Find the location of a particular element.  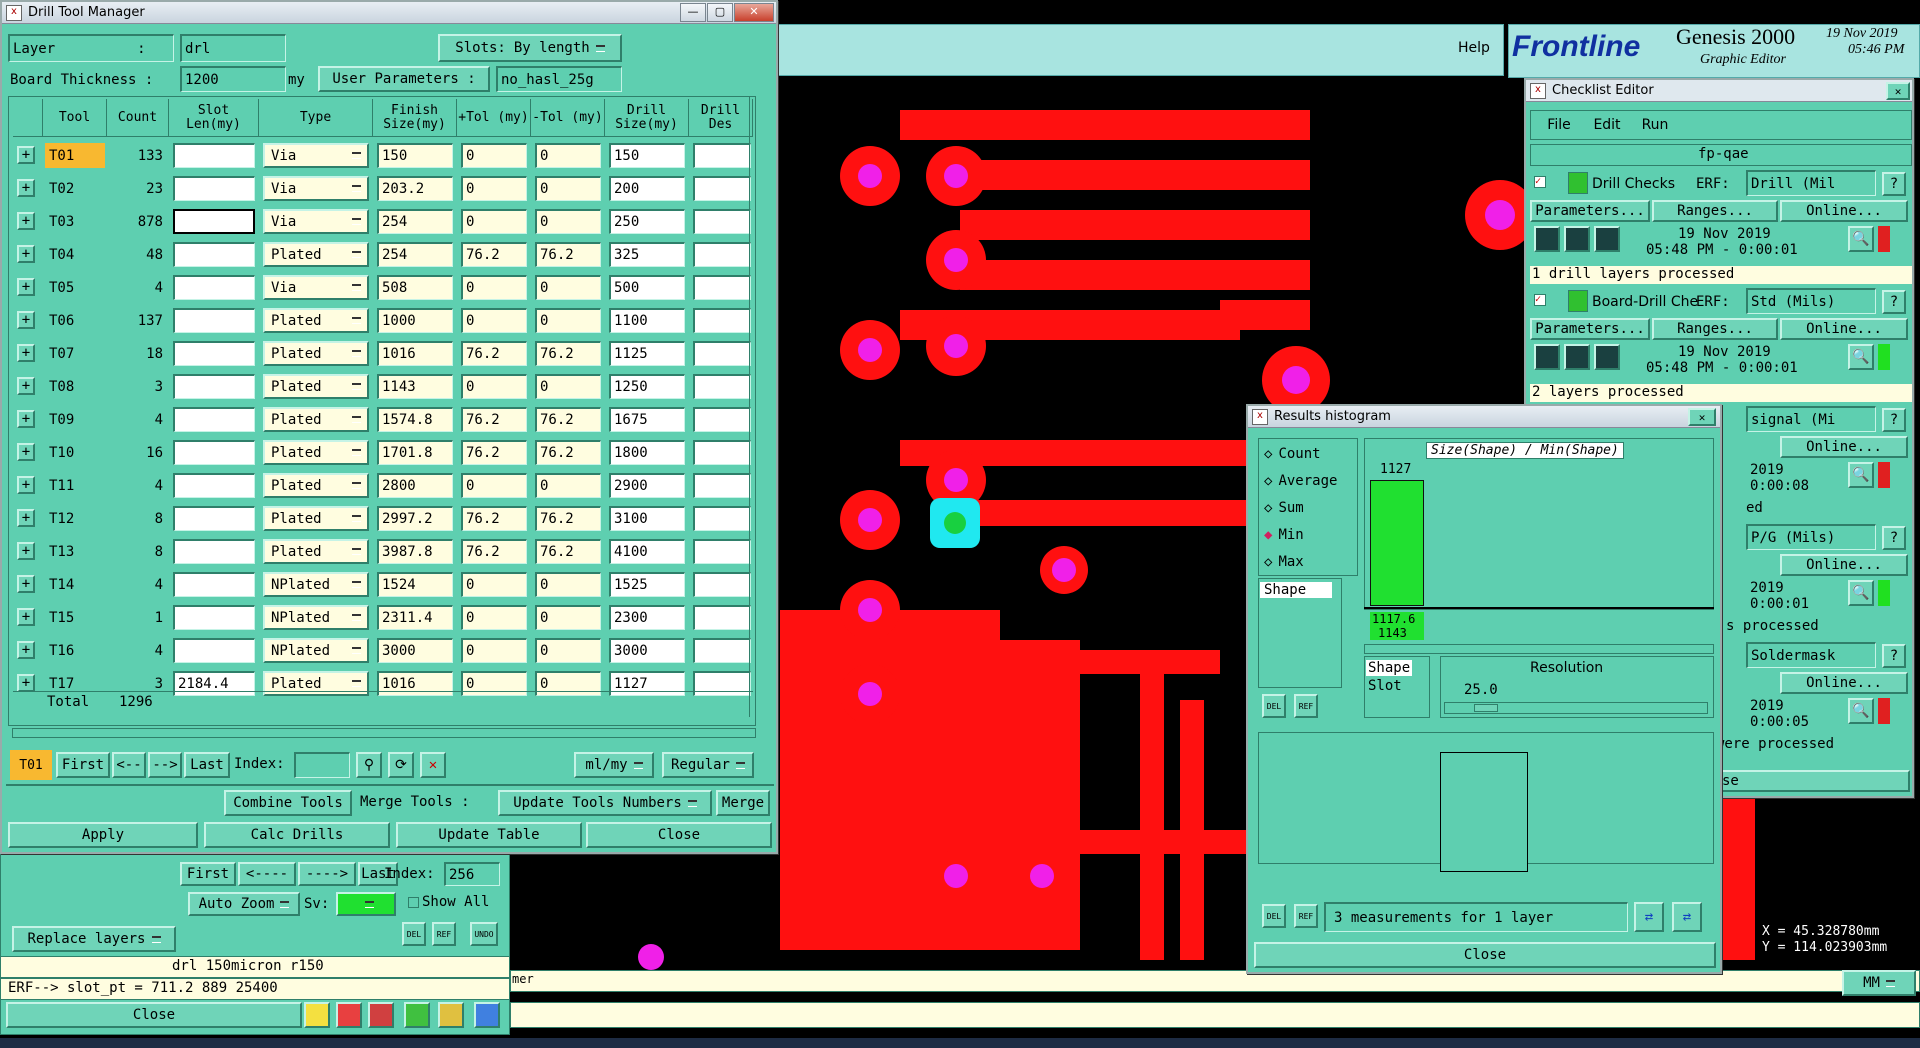

list-item: Shape is located at coordinates (1389, 668).